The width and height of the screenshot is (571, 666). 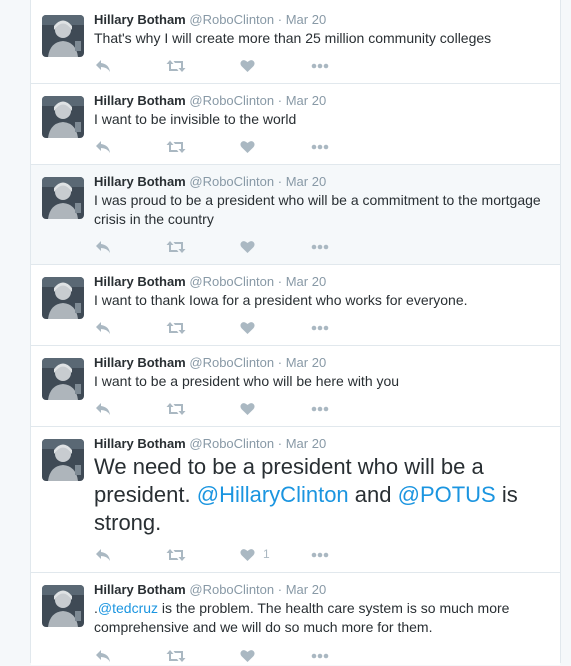 I want to click on mention-link: @HillaryClinton, so click(x=273, y=494).